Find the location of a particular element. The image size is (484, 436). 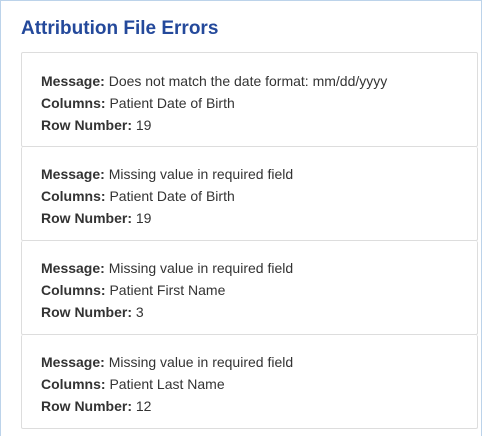

row-number-value: 12 is located at coordinates (143, 406).